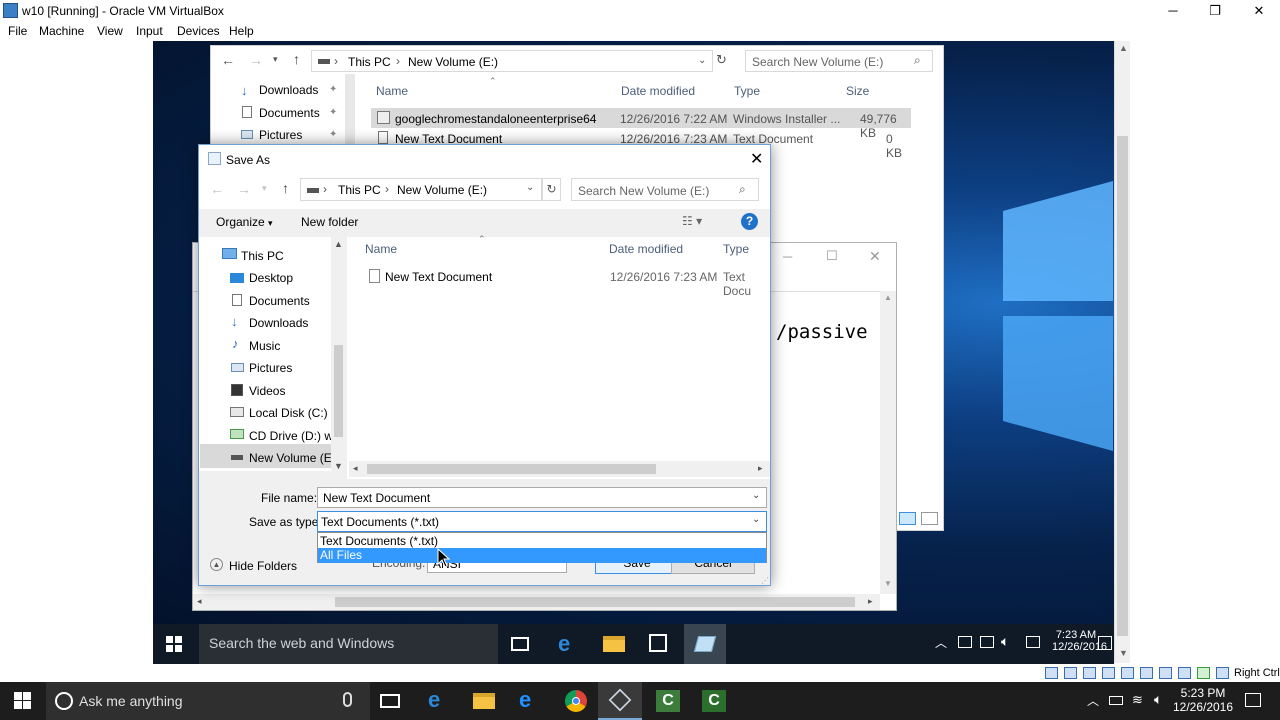 This screenshot has width=1280, height=720. Describe the element at coordinates (208, 701) in the screenshot. I see `cortana-search-box: Ask me anything` at that location.